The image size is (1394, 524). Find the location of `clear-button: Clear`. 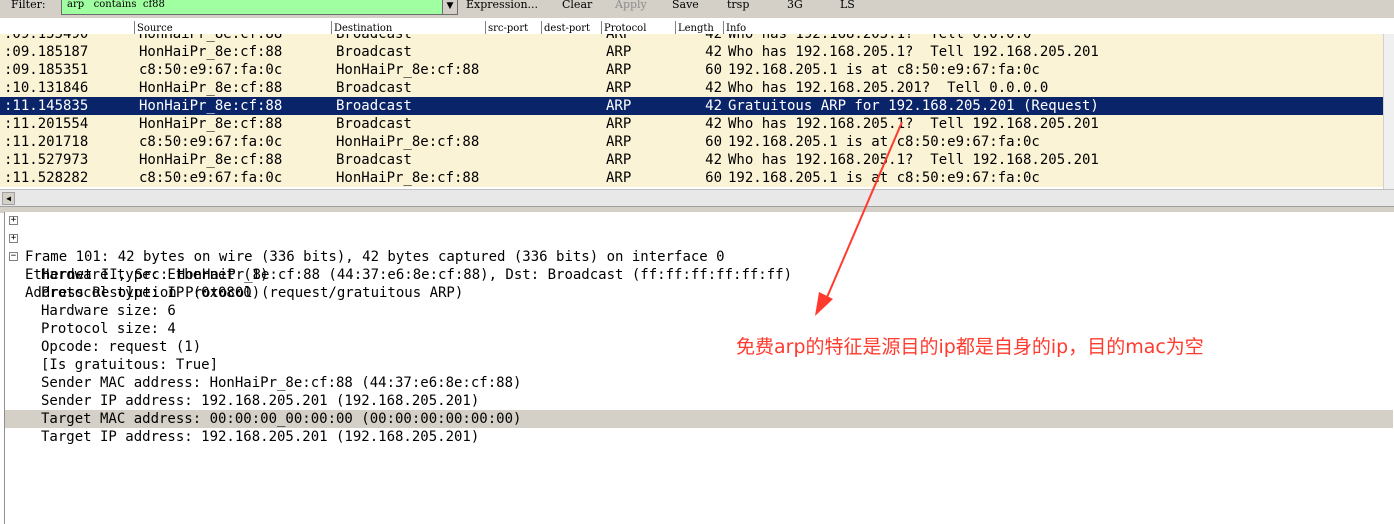

clear-button: Clear is located at coordinates (577, 6).